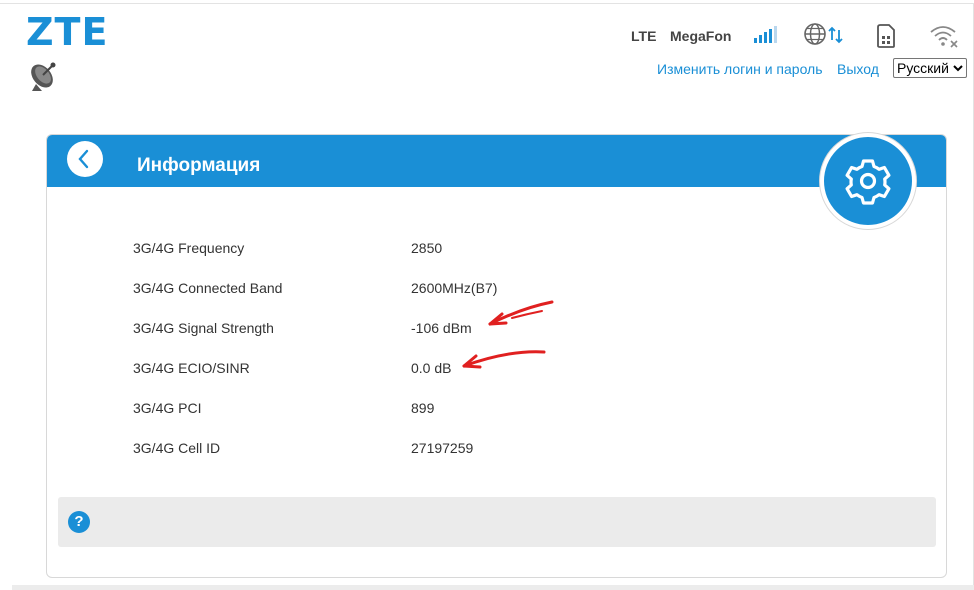 This screenshot has width=974, height=590. What do you see at coordinates (383, 290) in the screenshot?
I see `info-row: 3G/4G Connected Band 2600MHz(B7)` at bounding box center [383, 290].